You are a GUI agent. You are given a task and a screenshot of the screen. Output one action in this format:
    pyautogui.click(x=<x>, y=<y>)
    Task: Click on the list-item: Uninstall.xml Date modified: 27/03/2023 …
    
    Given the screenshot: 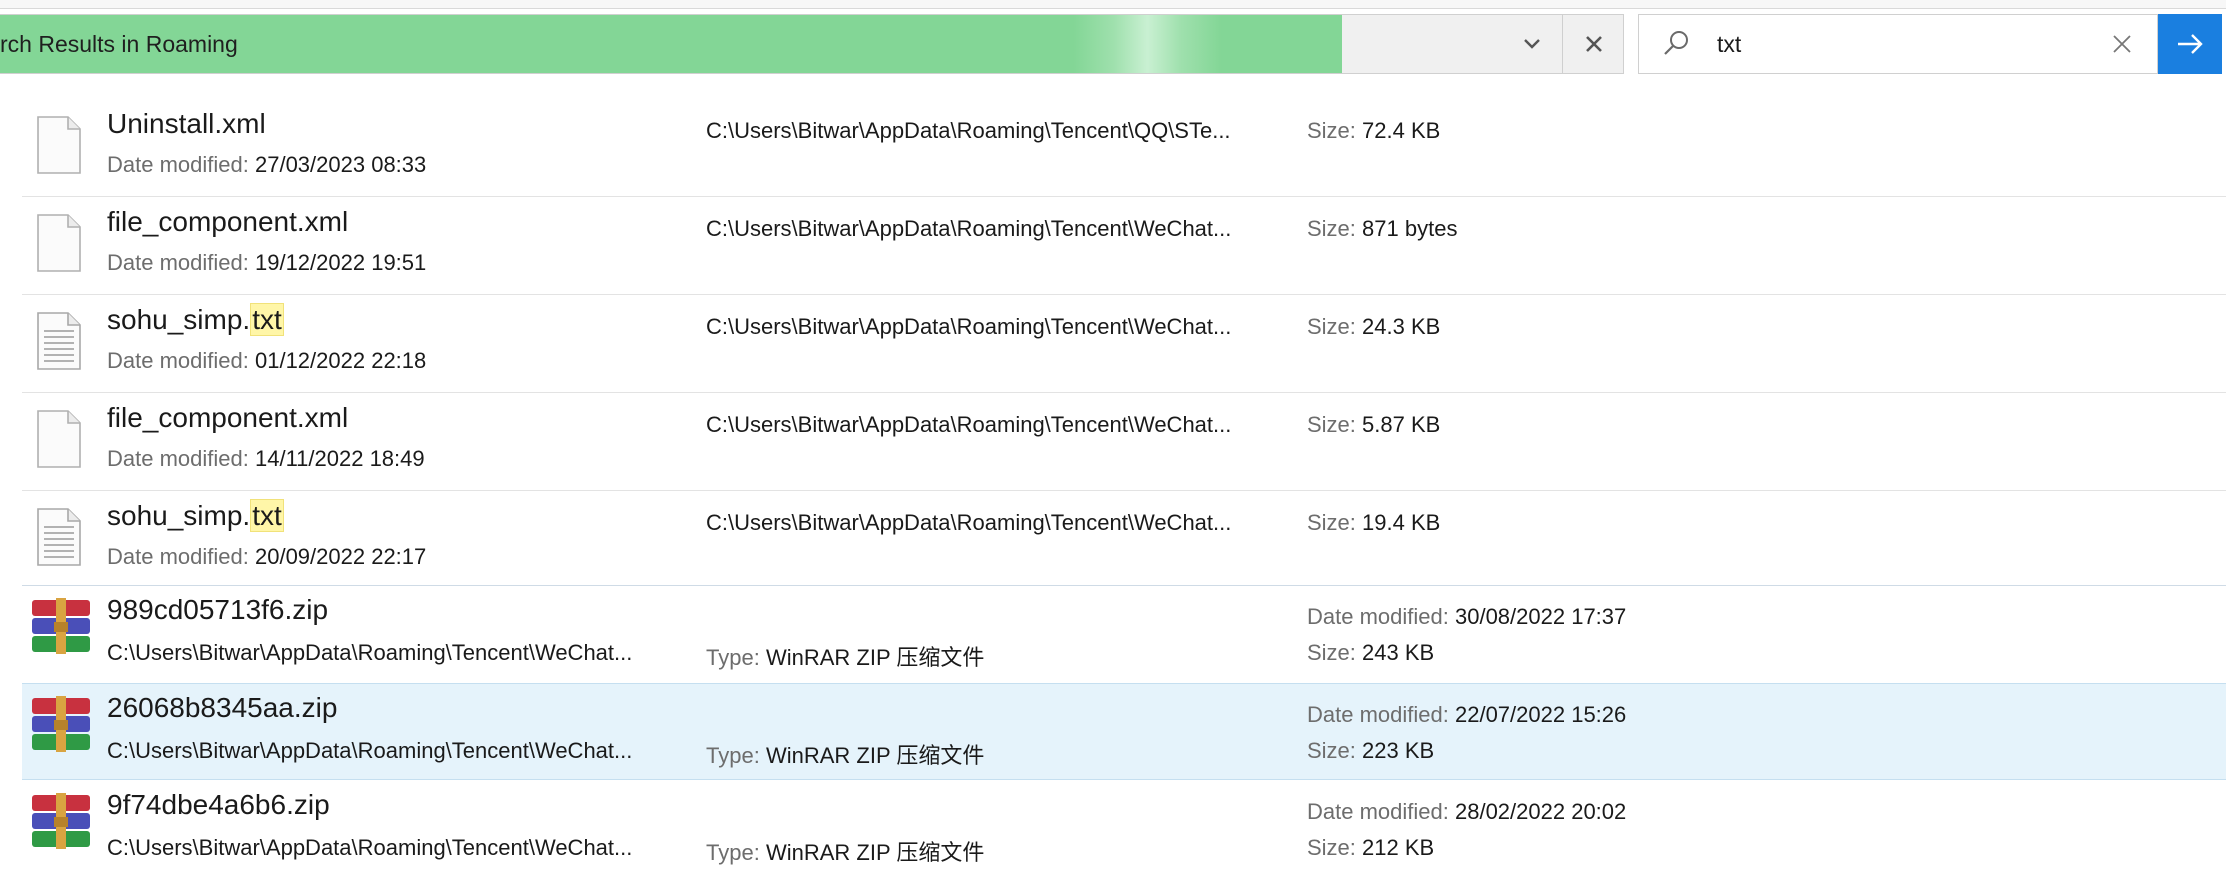 What is the action you would take?
    pyautogui.click(x=1124, y=148)
    